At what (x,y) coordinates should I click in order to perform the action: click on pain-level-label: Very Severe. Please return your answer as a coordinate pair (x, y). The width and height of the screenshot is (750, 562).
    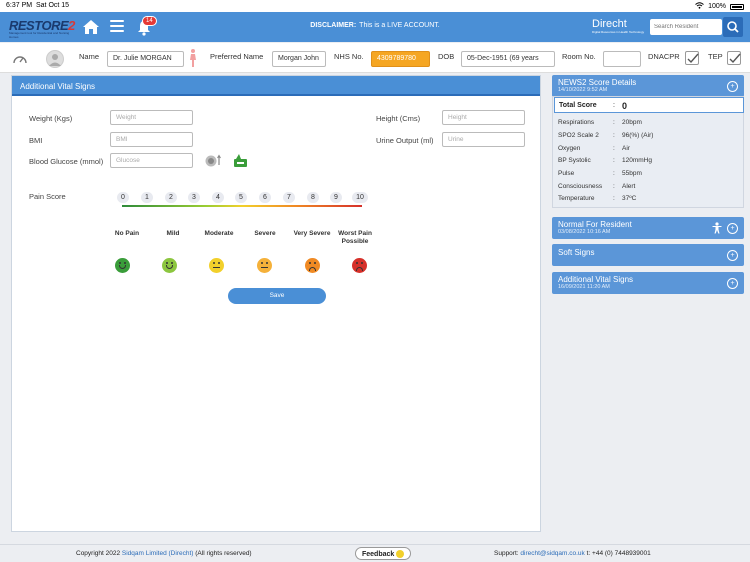
    Looking at the image, I should click on (312, 233).